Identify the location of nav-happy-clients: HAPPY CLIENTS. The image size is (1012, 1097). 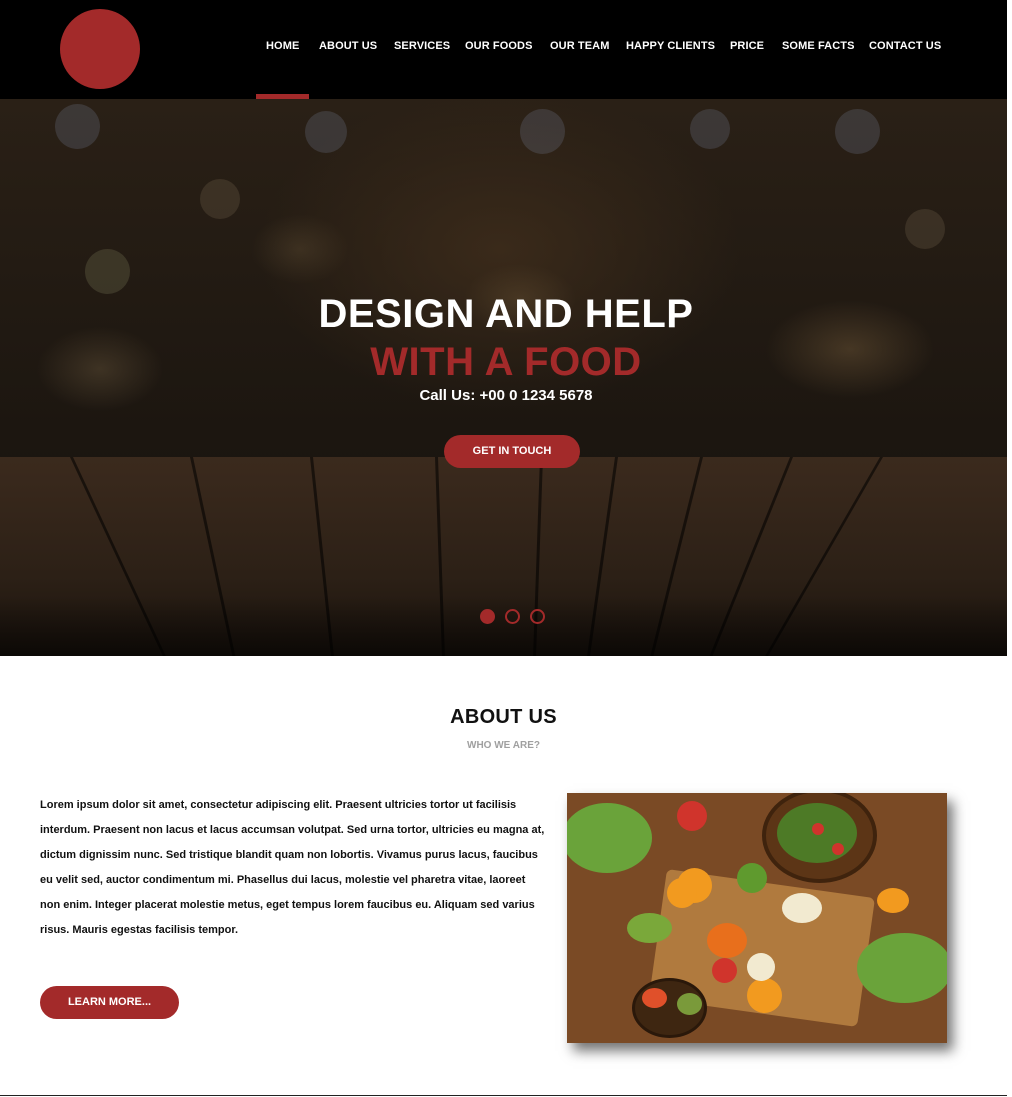
(670, 46).